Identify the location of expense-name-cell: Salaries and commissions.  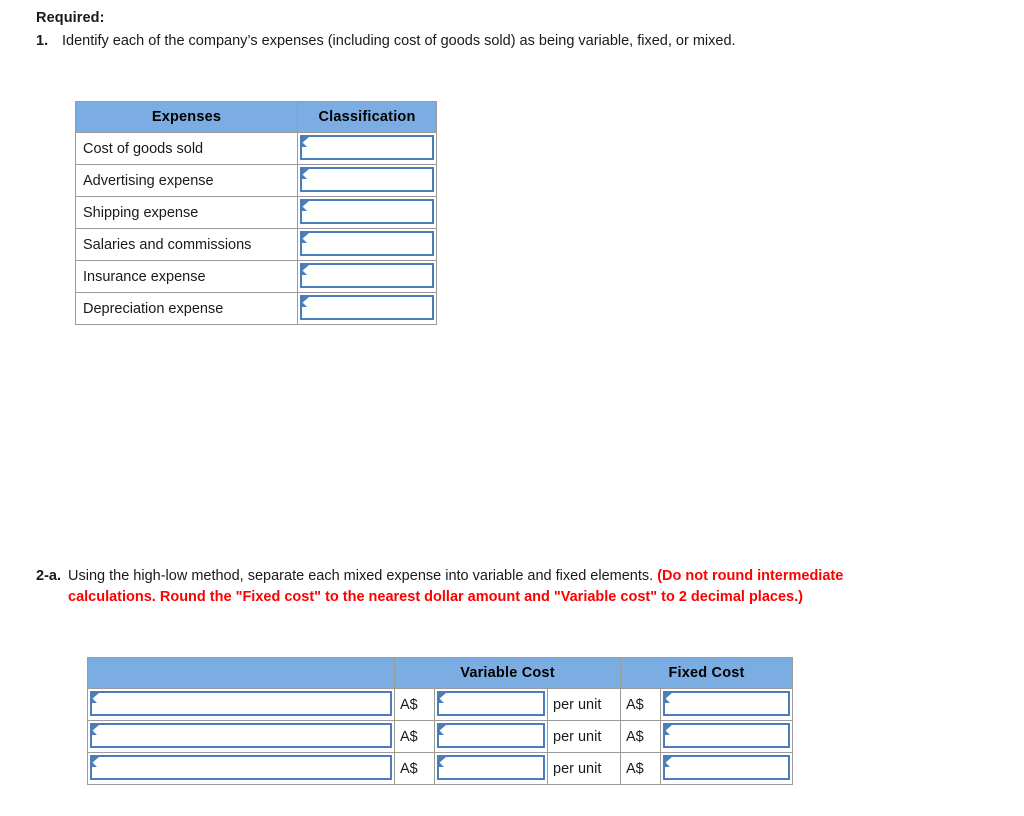
(186, 244).